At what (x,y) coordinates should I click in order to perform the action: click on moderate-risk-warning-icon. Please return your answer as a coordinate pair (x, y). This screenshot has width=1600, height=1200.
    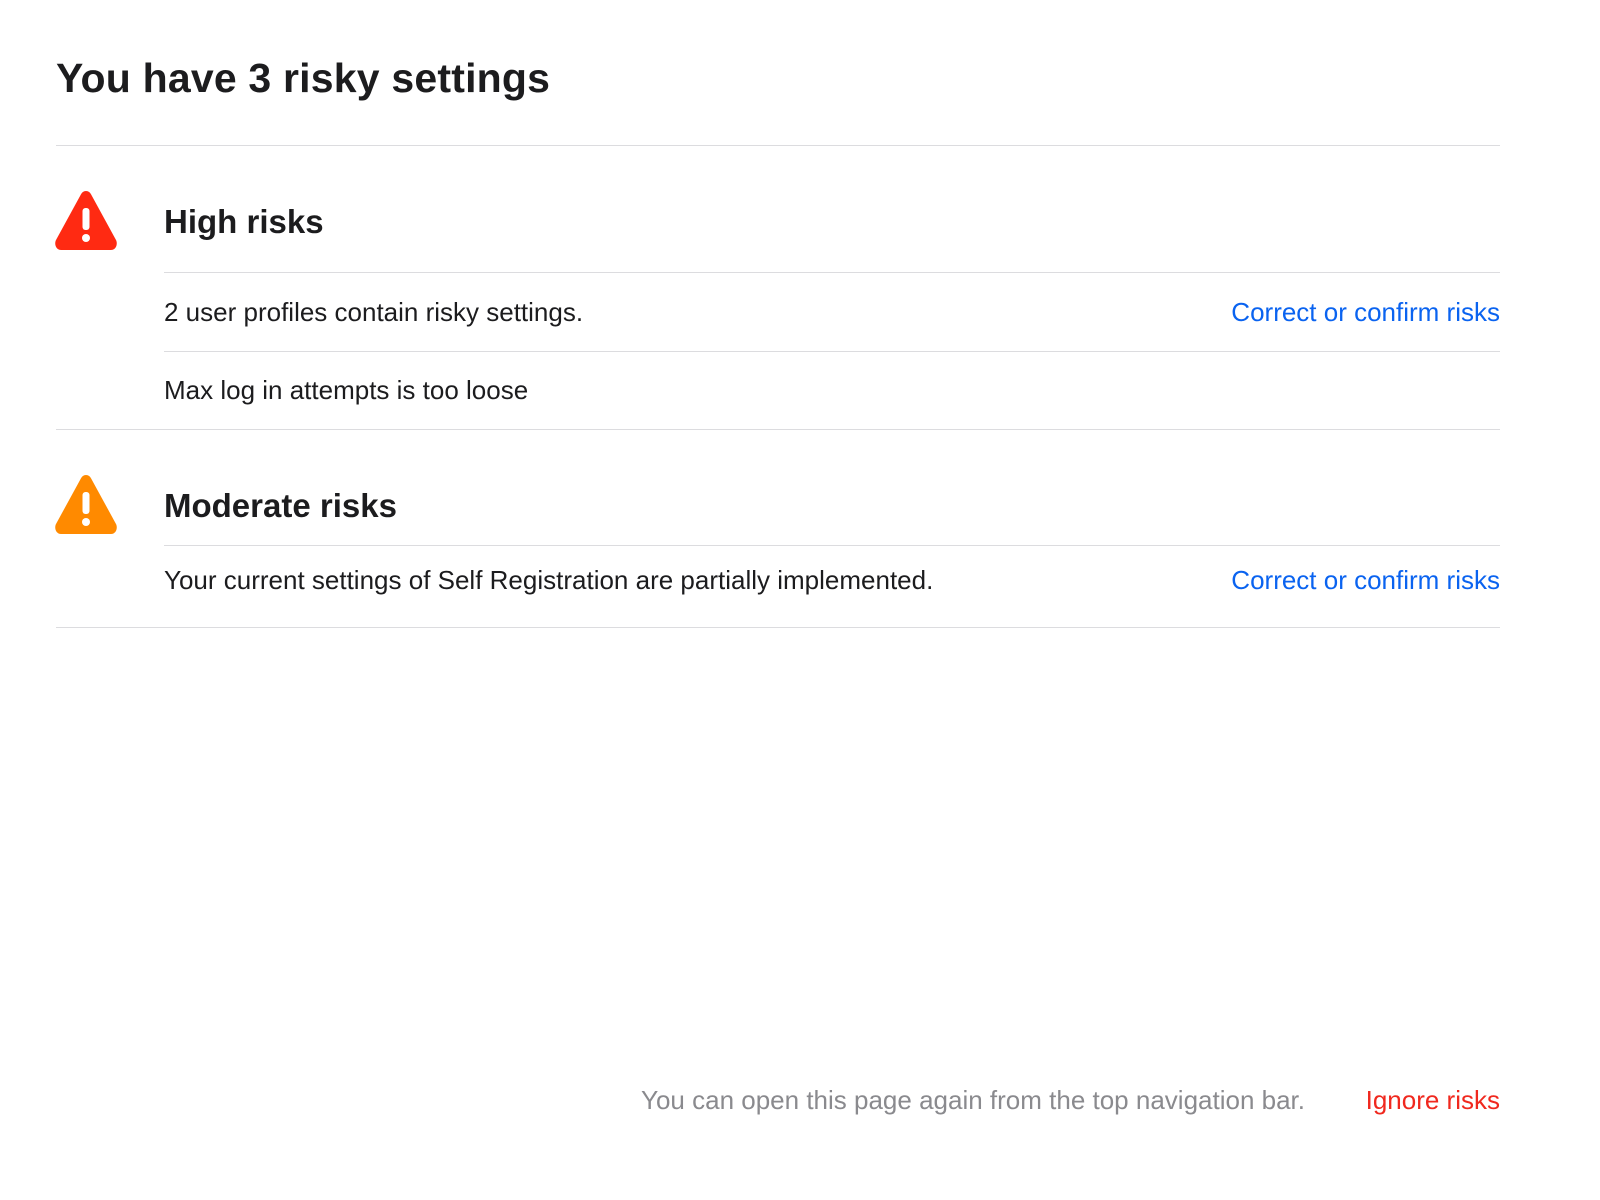
    Looking at the image, I should click on (86, 504).